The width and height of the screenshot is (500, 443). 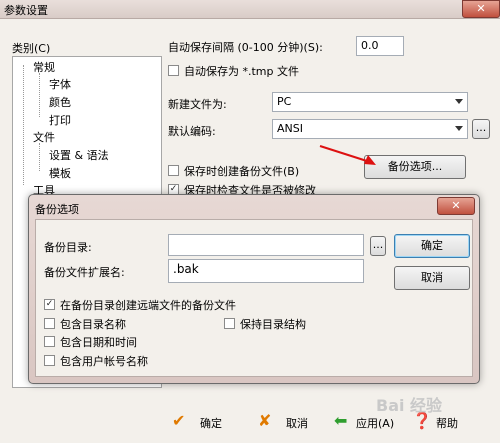 What do you see at coordinates (211, 423) in the screenshot?
I see `ok-button: 确定` at bounding box center [211, 423].